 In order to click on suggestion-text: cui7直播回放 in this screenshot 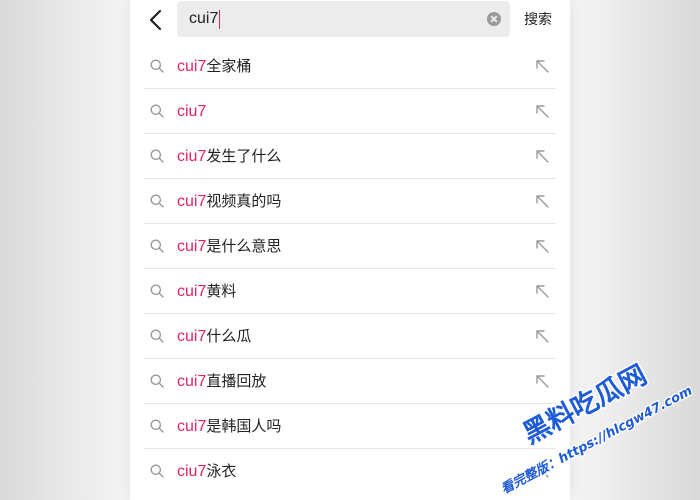, I will do `click(221, 381)`.